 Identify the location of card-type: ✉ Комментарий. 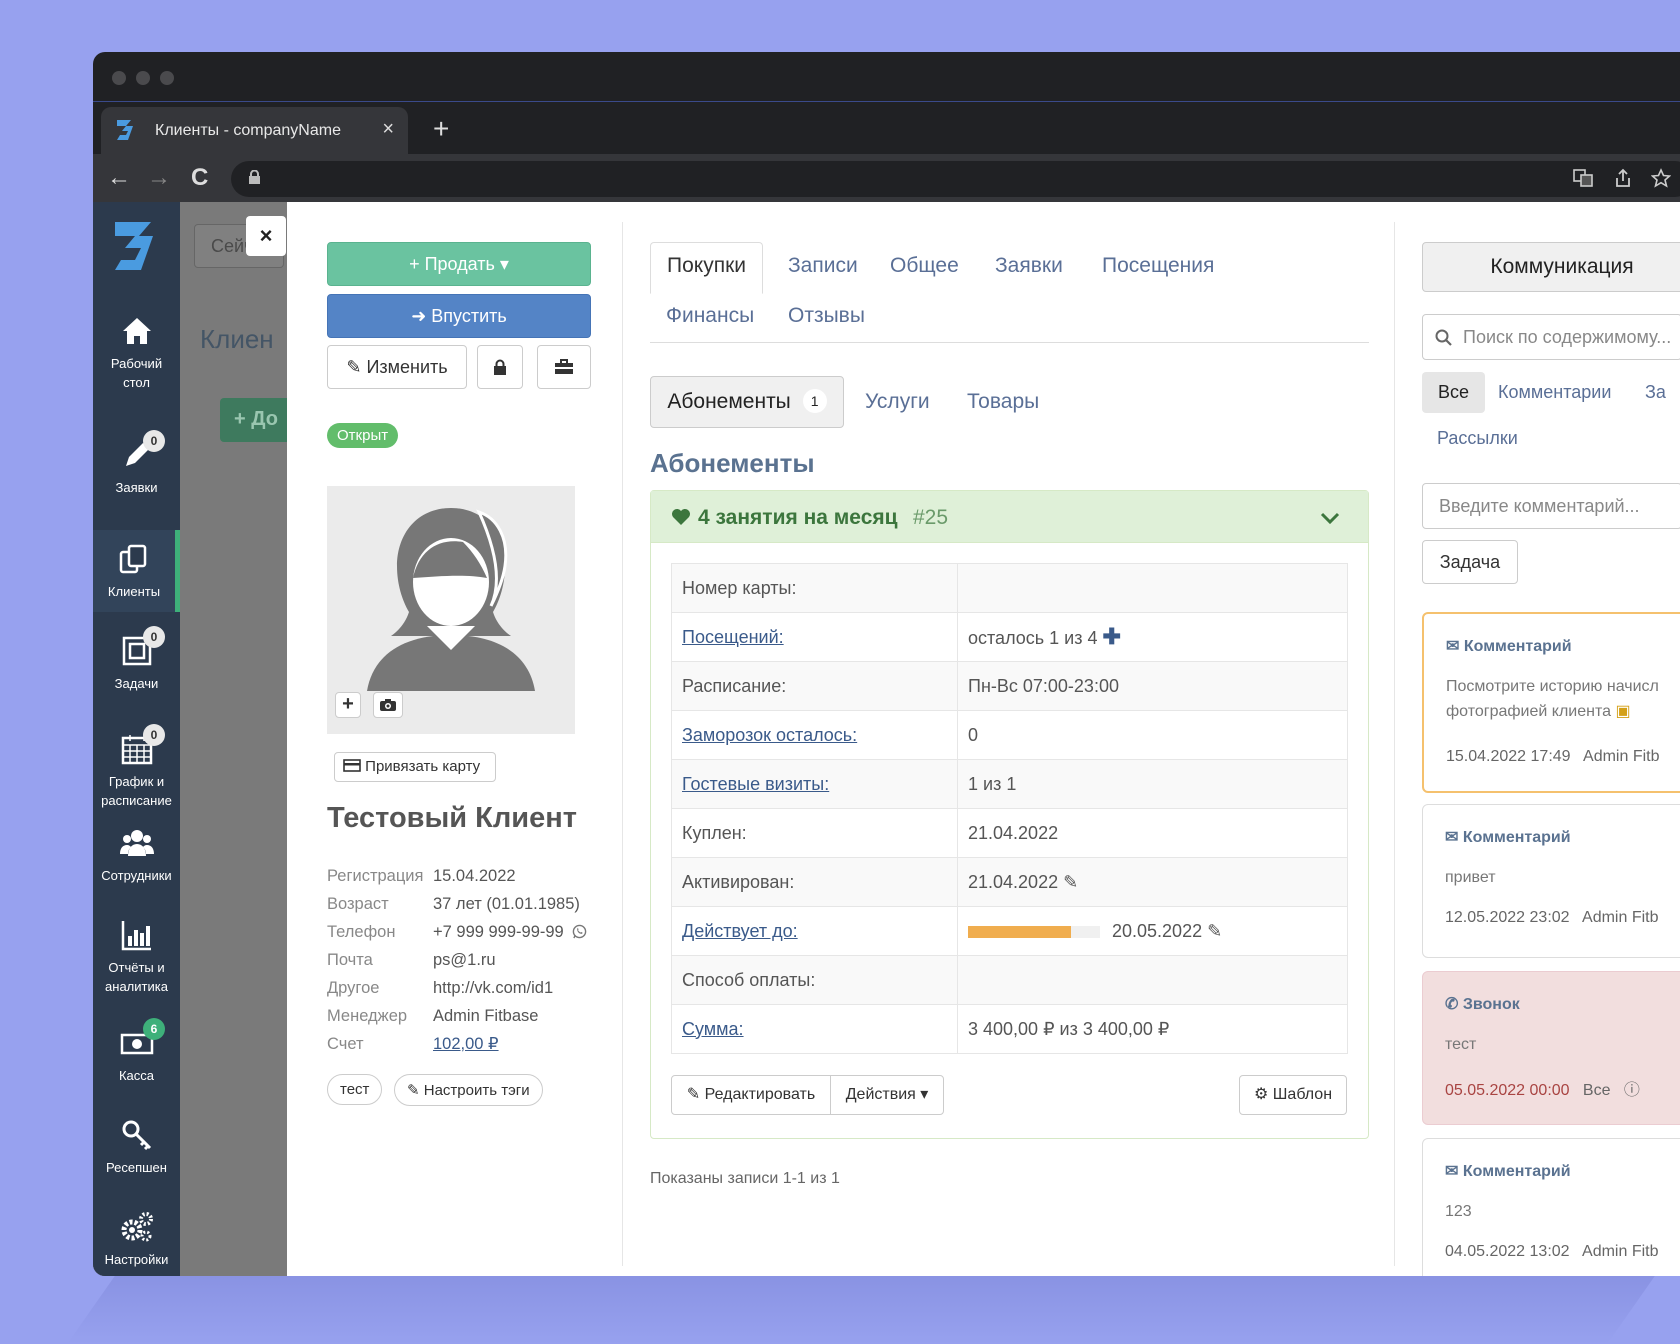
(1508, 837).